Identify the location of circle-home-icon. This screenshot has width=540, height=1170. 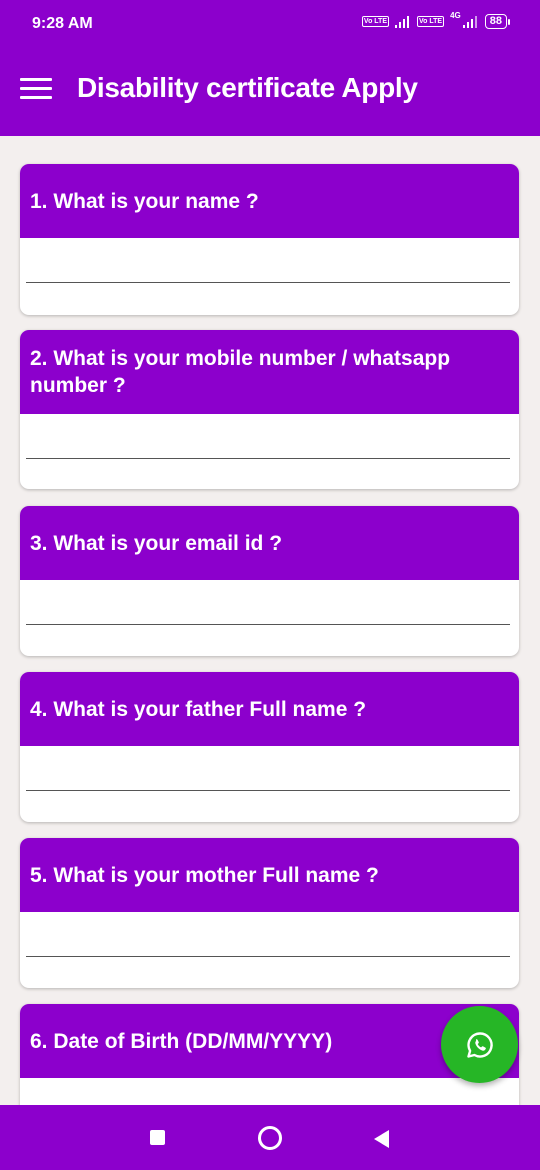
(270, 1138).